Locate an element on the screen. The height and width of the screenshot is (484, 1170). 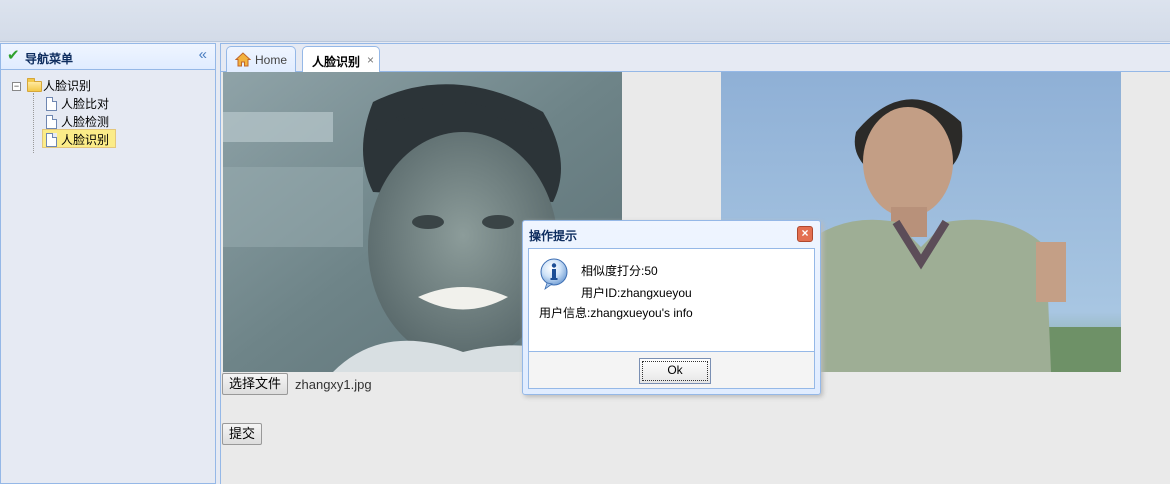
folder-open-icon is located at coordinates (34, 85).